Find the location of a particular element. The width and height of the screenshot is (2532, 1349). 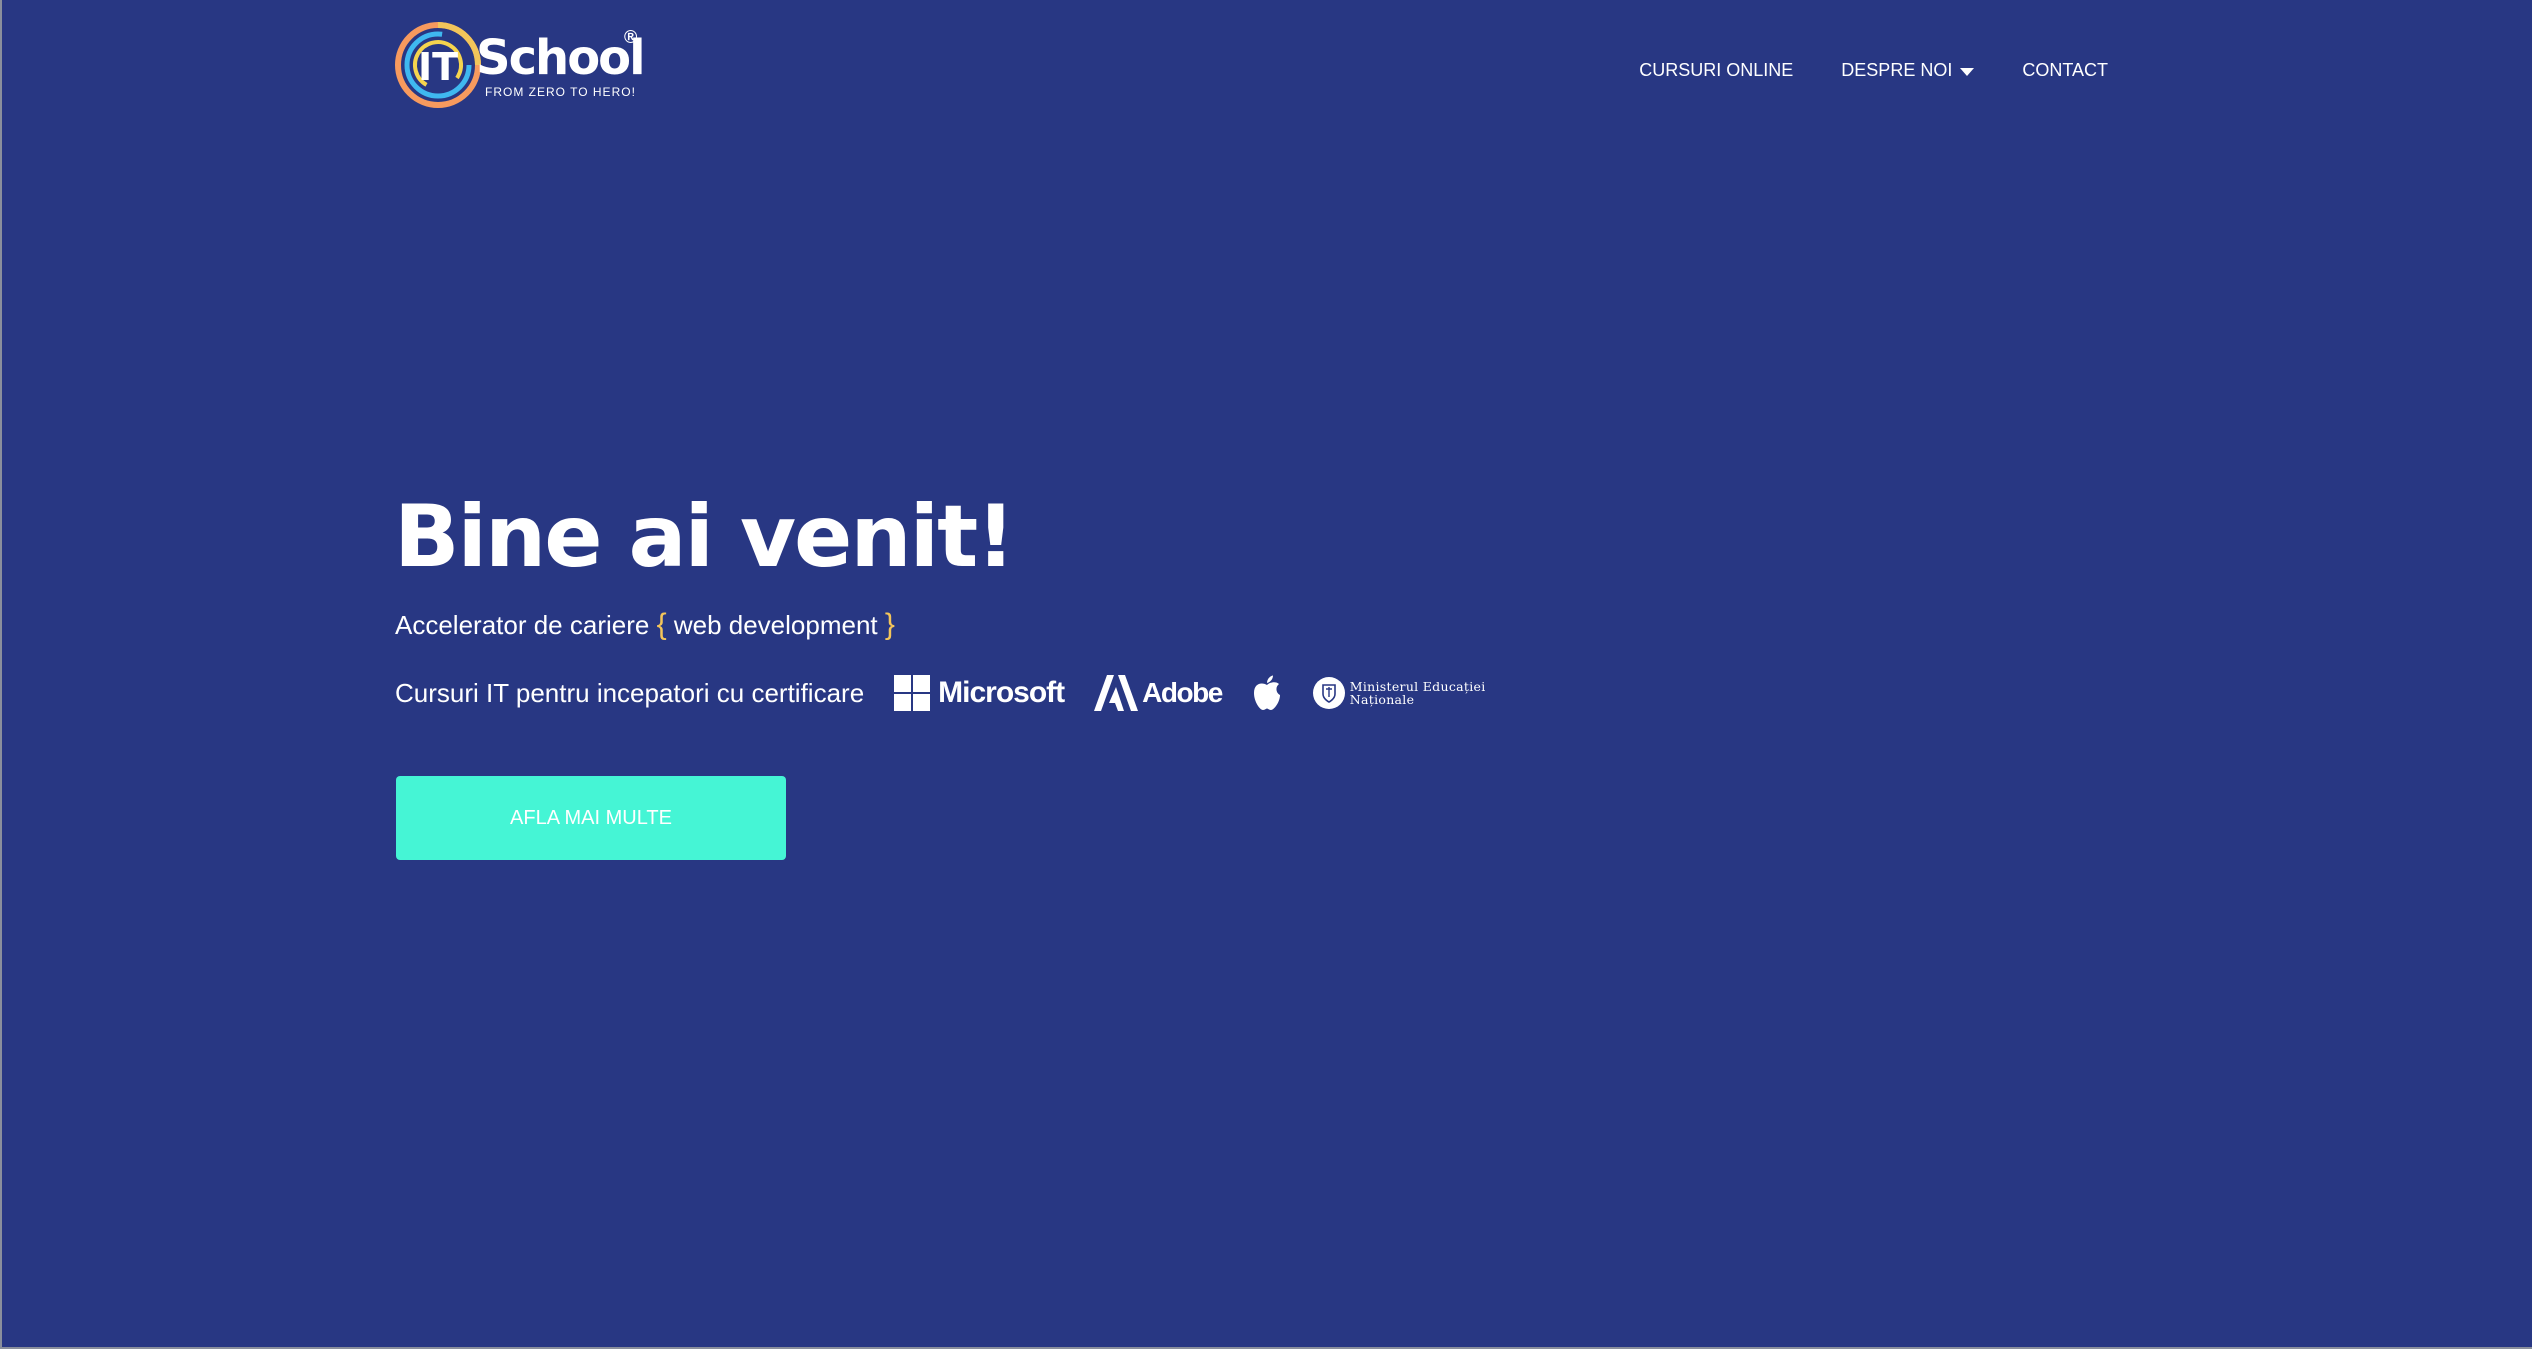

nav-despre-noi: DESPRE NOI is located at coordinates (1908, 70).